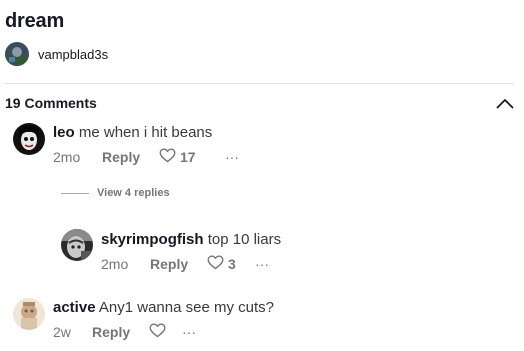  What do you see at coordinates (505, 103) in the screenshot?
I see `chevron-up-icon` at bounding box center [505, 103].